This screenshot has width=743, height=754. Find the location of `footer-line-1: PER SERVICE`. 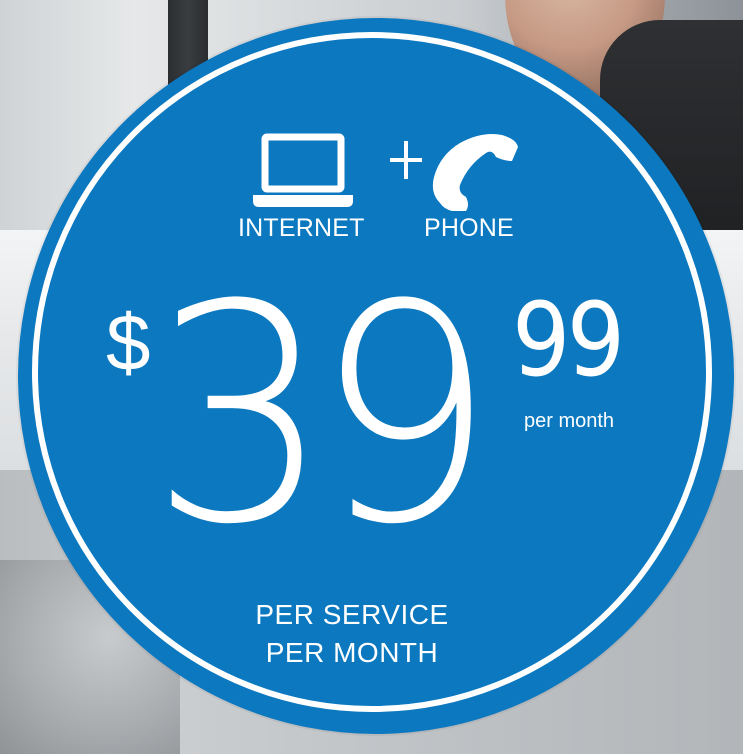

footer-line-1: PER SERVICE is located at coordinates (352, 614).